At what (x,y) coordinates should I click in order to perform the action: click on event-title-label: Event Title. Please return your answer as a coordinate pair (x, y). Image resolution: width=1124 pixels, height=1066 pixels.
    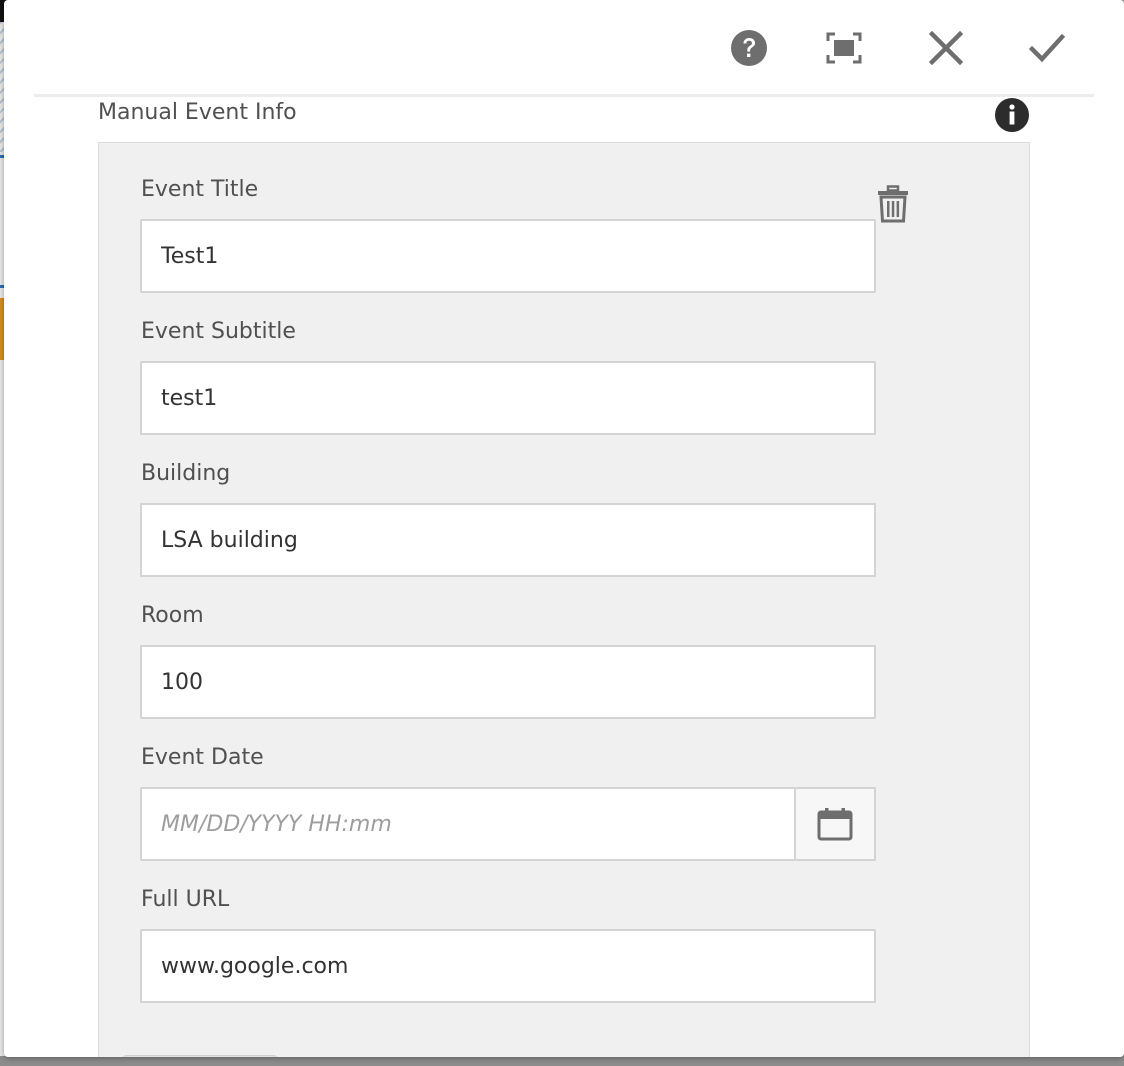
    Looking at the image, I should click on (200, 189).